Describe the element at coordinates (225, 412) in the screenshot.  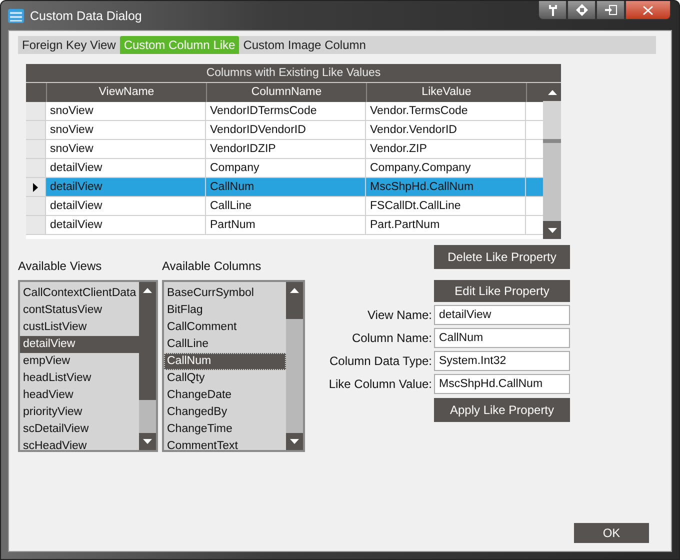
I see `list-item: ChangedBy` at that location.